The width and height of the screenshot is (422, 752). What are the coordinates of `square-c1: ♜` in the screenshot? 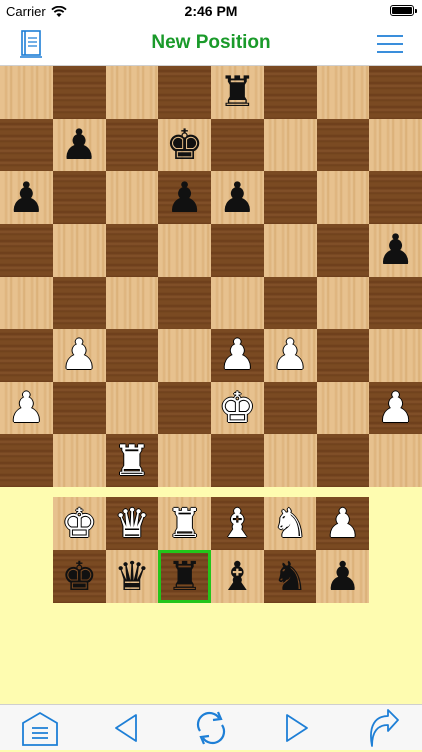 It's located at (132, 460).